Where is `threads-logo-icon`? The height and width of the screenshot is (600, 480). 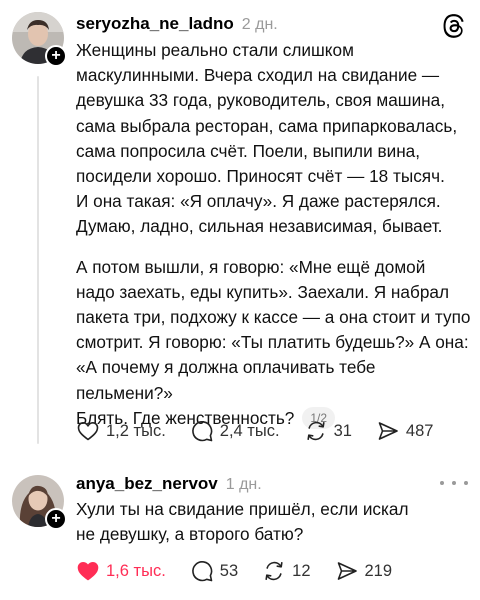 threads-logo-icon is located at coordinates (454, 26).